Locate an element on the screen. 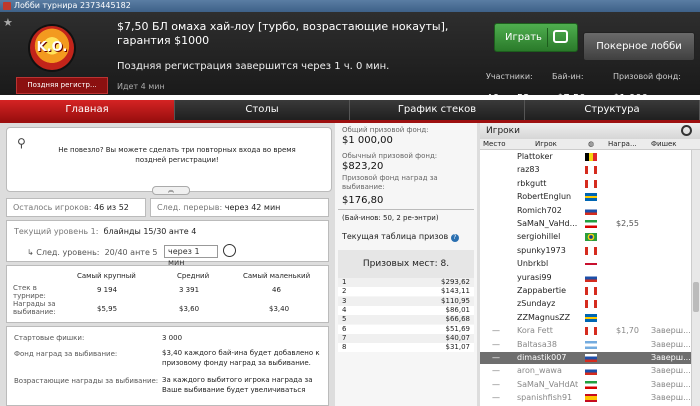  play-button: Играть is located at coordinates (536, 37).